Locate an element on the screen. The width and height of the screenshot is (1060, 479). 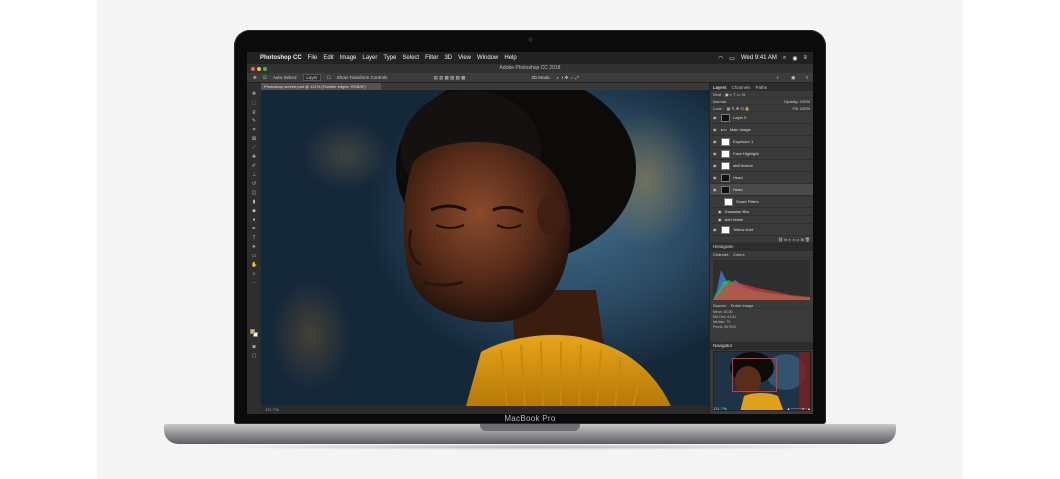
layer-row: ◉ Exposure 1 is located at coordinates (761, 142).